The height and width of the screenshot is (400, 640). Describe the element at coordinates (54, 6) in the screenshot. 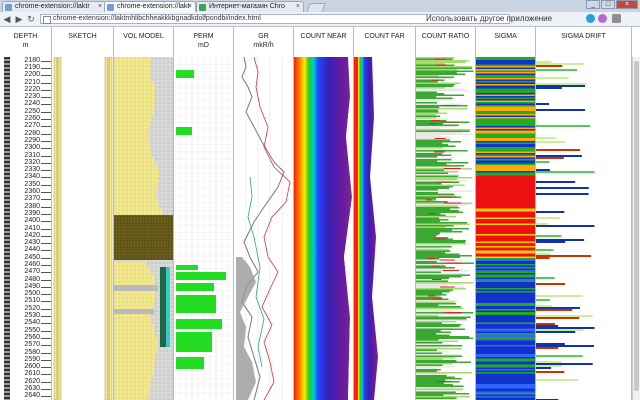

I see `browser-tab-1: chrome-extension://laktr ×` at that location.